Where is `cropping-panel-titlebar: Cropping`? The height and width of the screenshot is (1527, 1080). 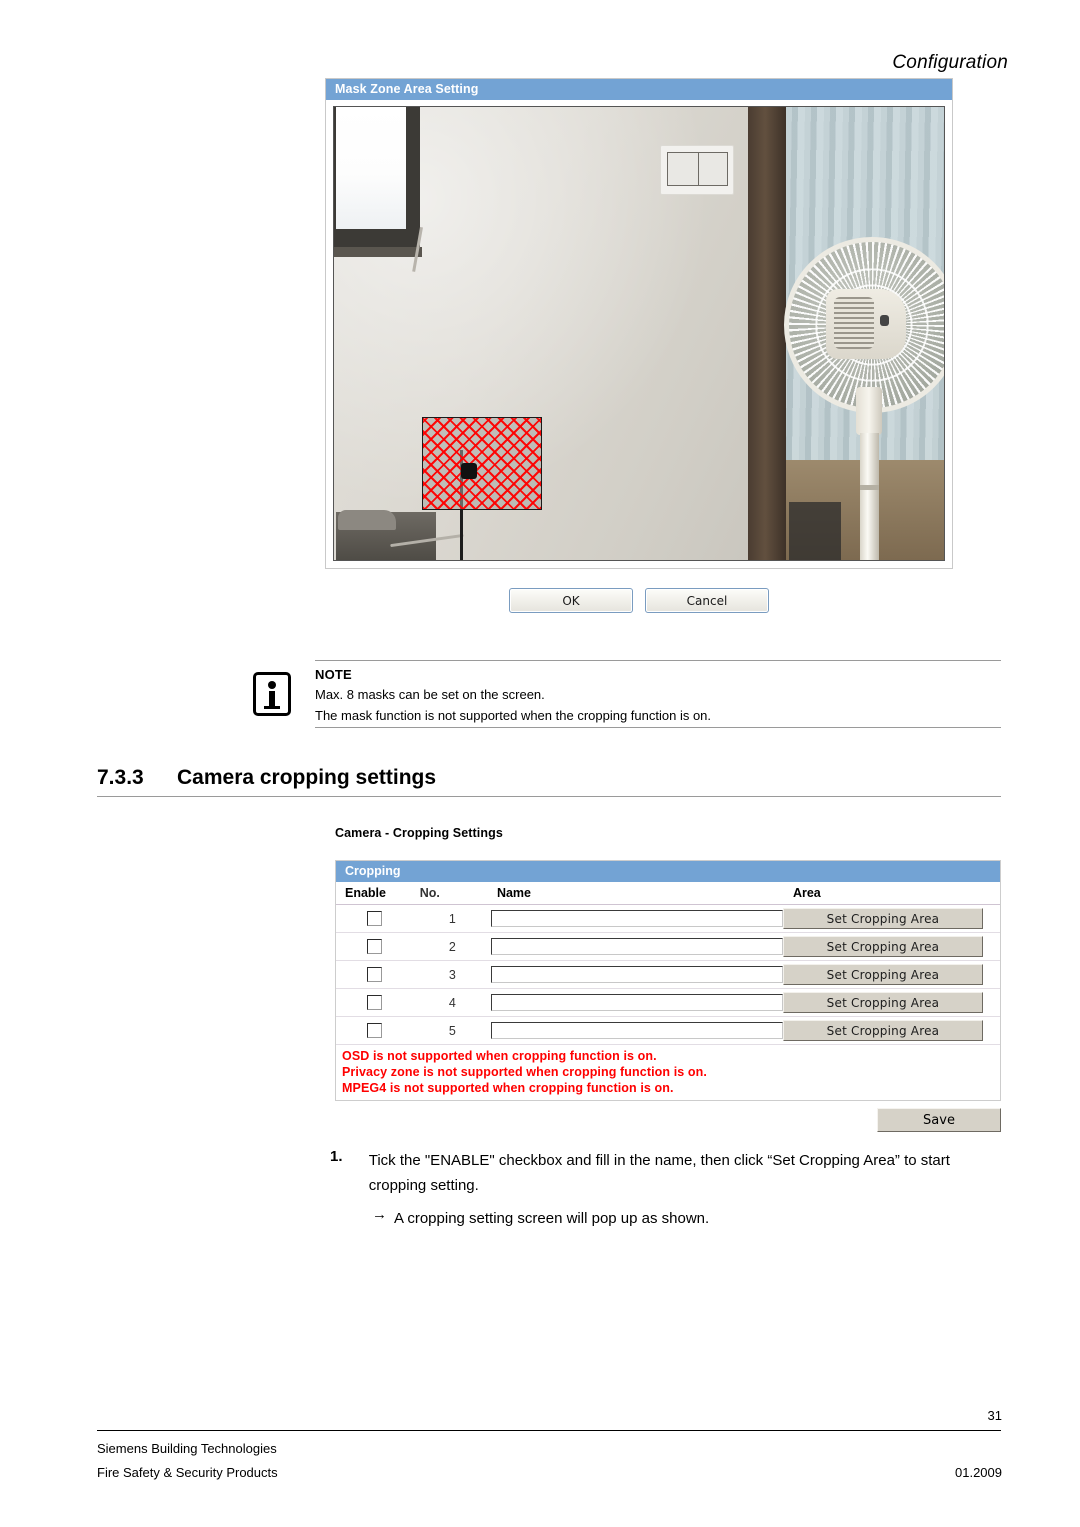
cropping-panel-titlebar: Cropping is located at coordinates (668, 871).